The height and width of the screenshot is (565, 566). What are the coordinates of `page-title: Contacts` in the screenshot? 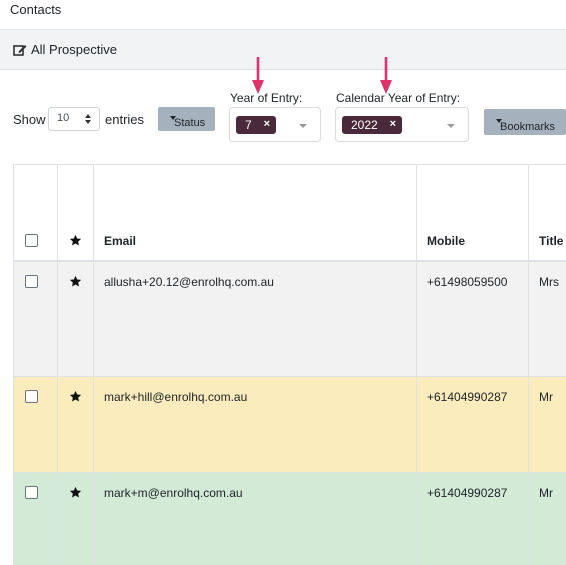 It's located at (36, 9).